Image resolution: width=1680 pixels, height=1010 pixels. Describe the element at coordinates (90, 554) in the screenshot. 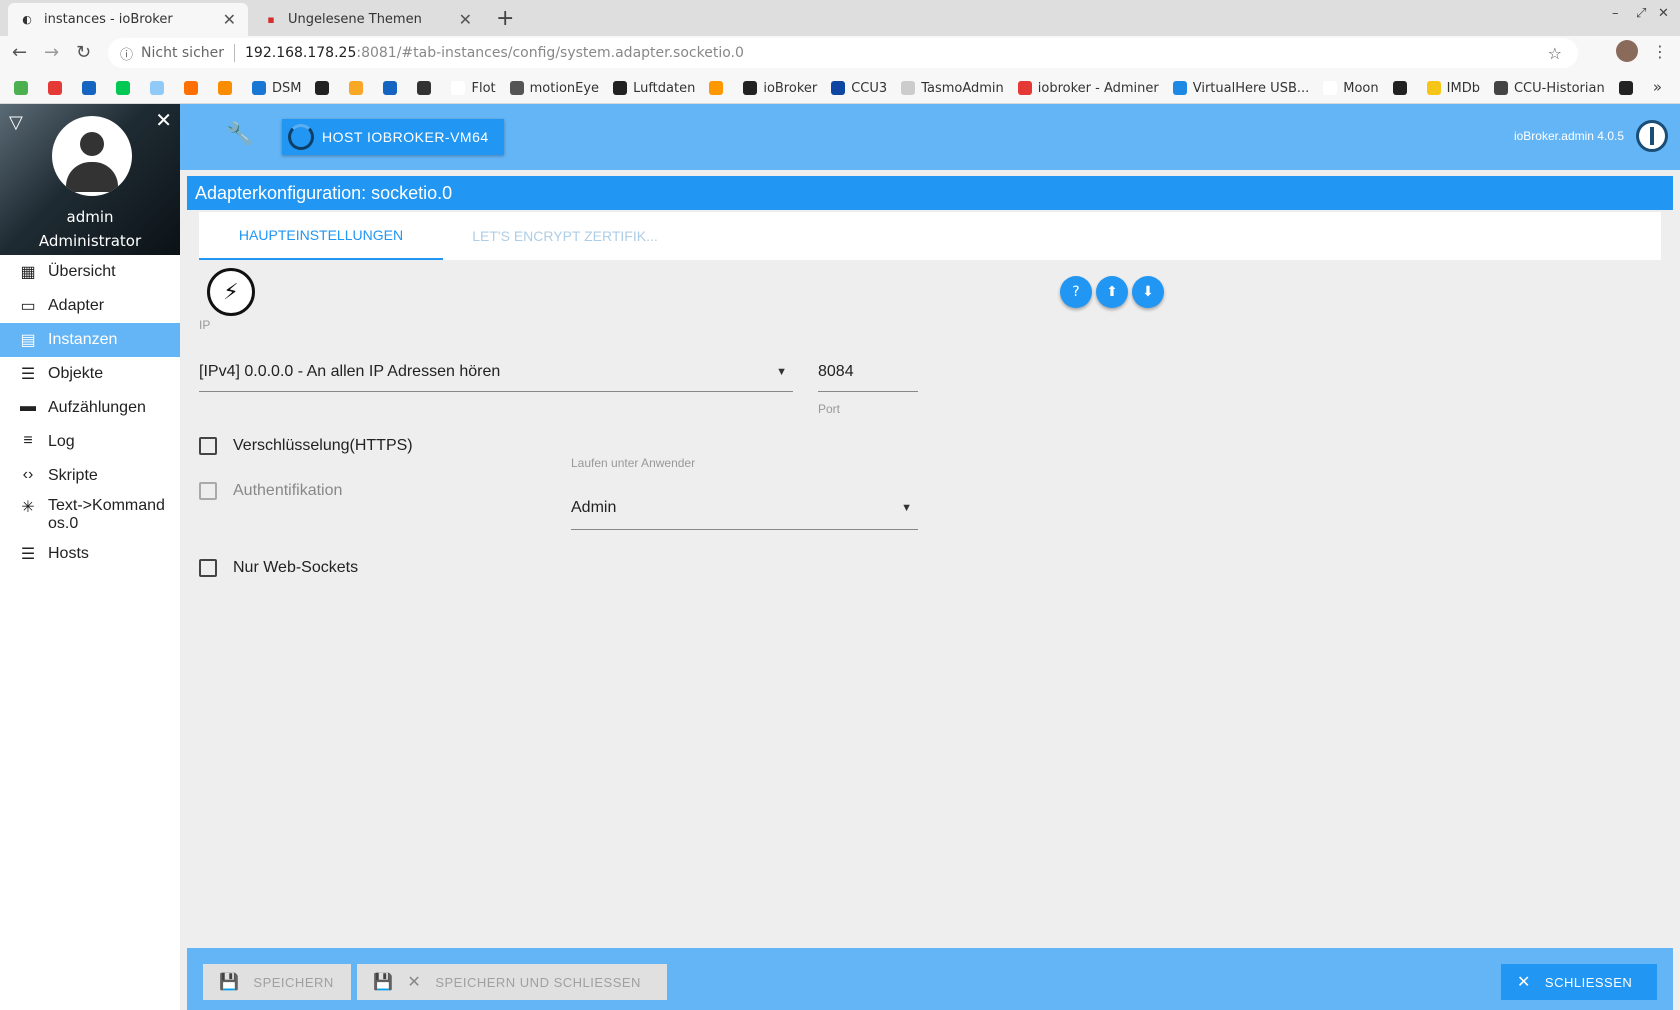

I see `sidebar-item-storage: ☰ Hosts` at that location.